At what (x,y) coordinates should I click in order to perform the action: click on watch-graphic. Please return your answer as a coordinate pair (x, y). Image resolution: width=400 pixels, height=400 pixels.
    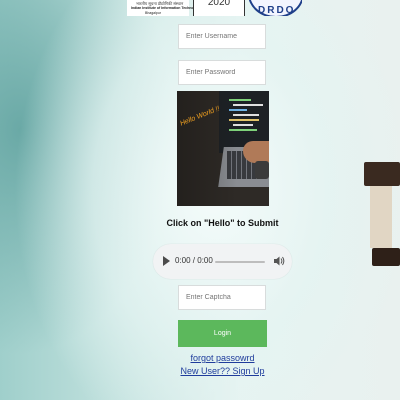
    Looking at the image, I should click on (262, 170).